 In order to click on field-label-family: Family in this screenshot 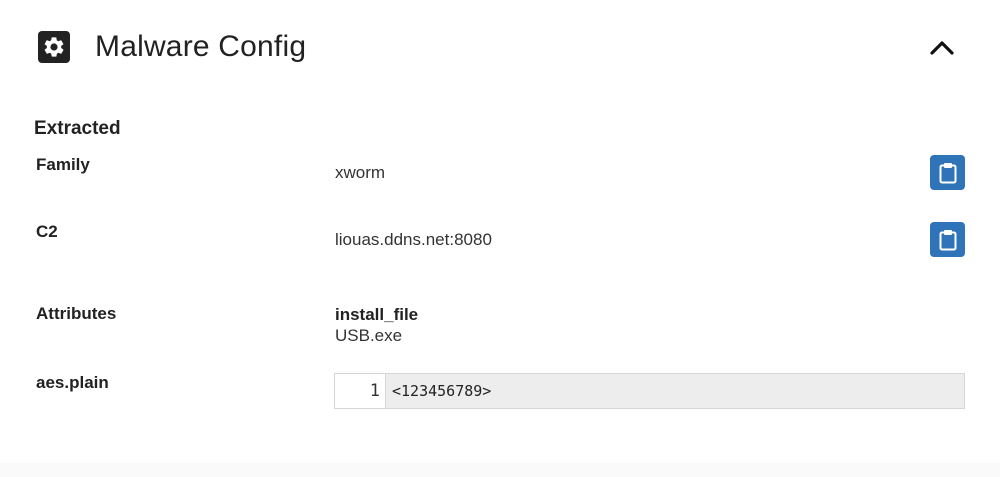, I will do `click(63, 164)`.